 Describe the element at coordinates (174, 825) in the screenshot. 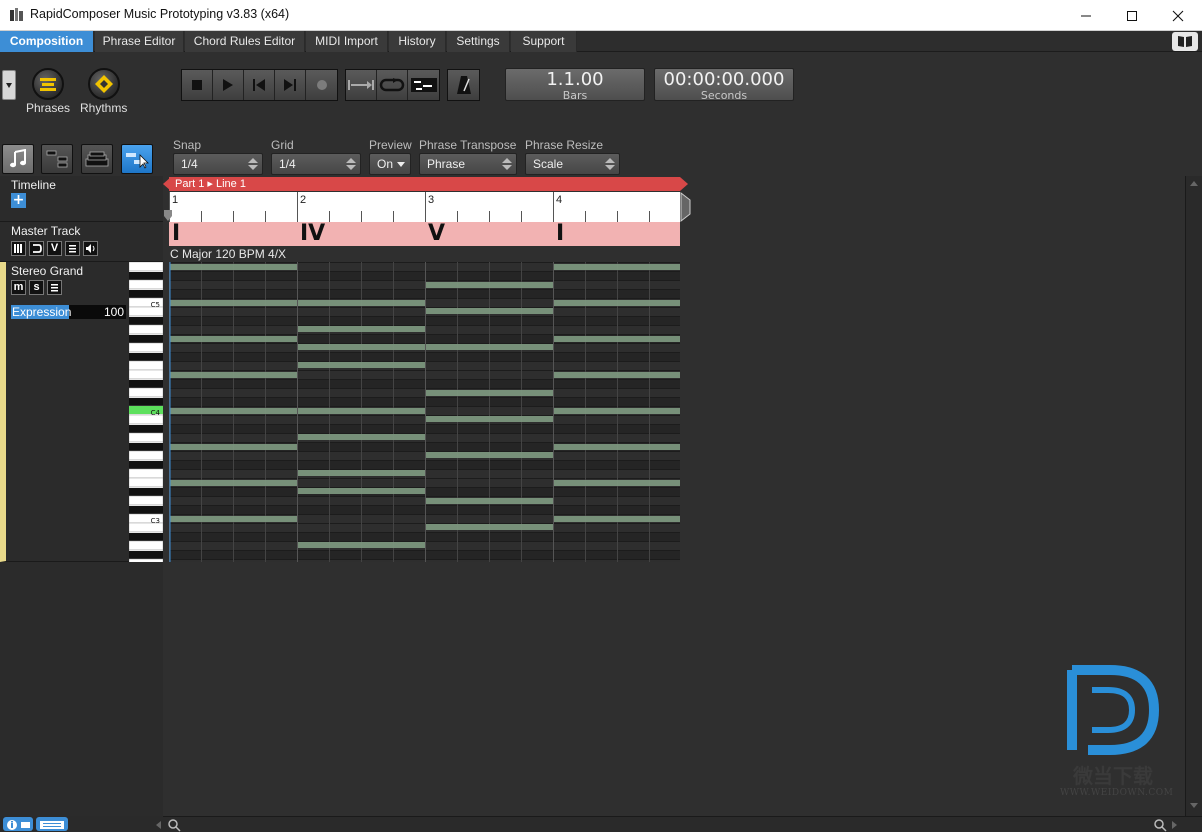

I see `zoom-out-icon` at that location.